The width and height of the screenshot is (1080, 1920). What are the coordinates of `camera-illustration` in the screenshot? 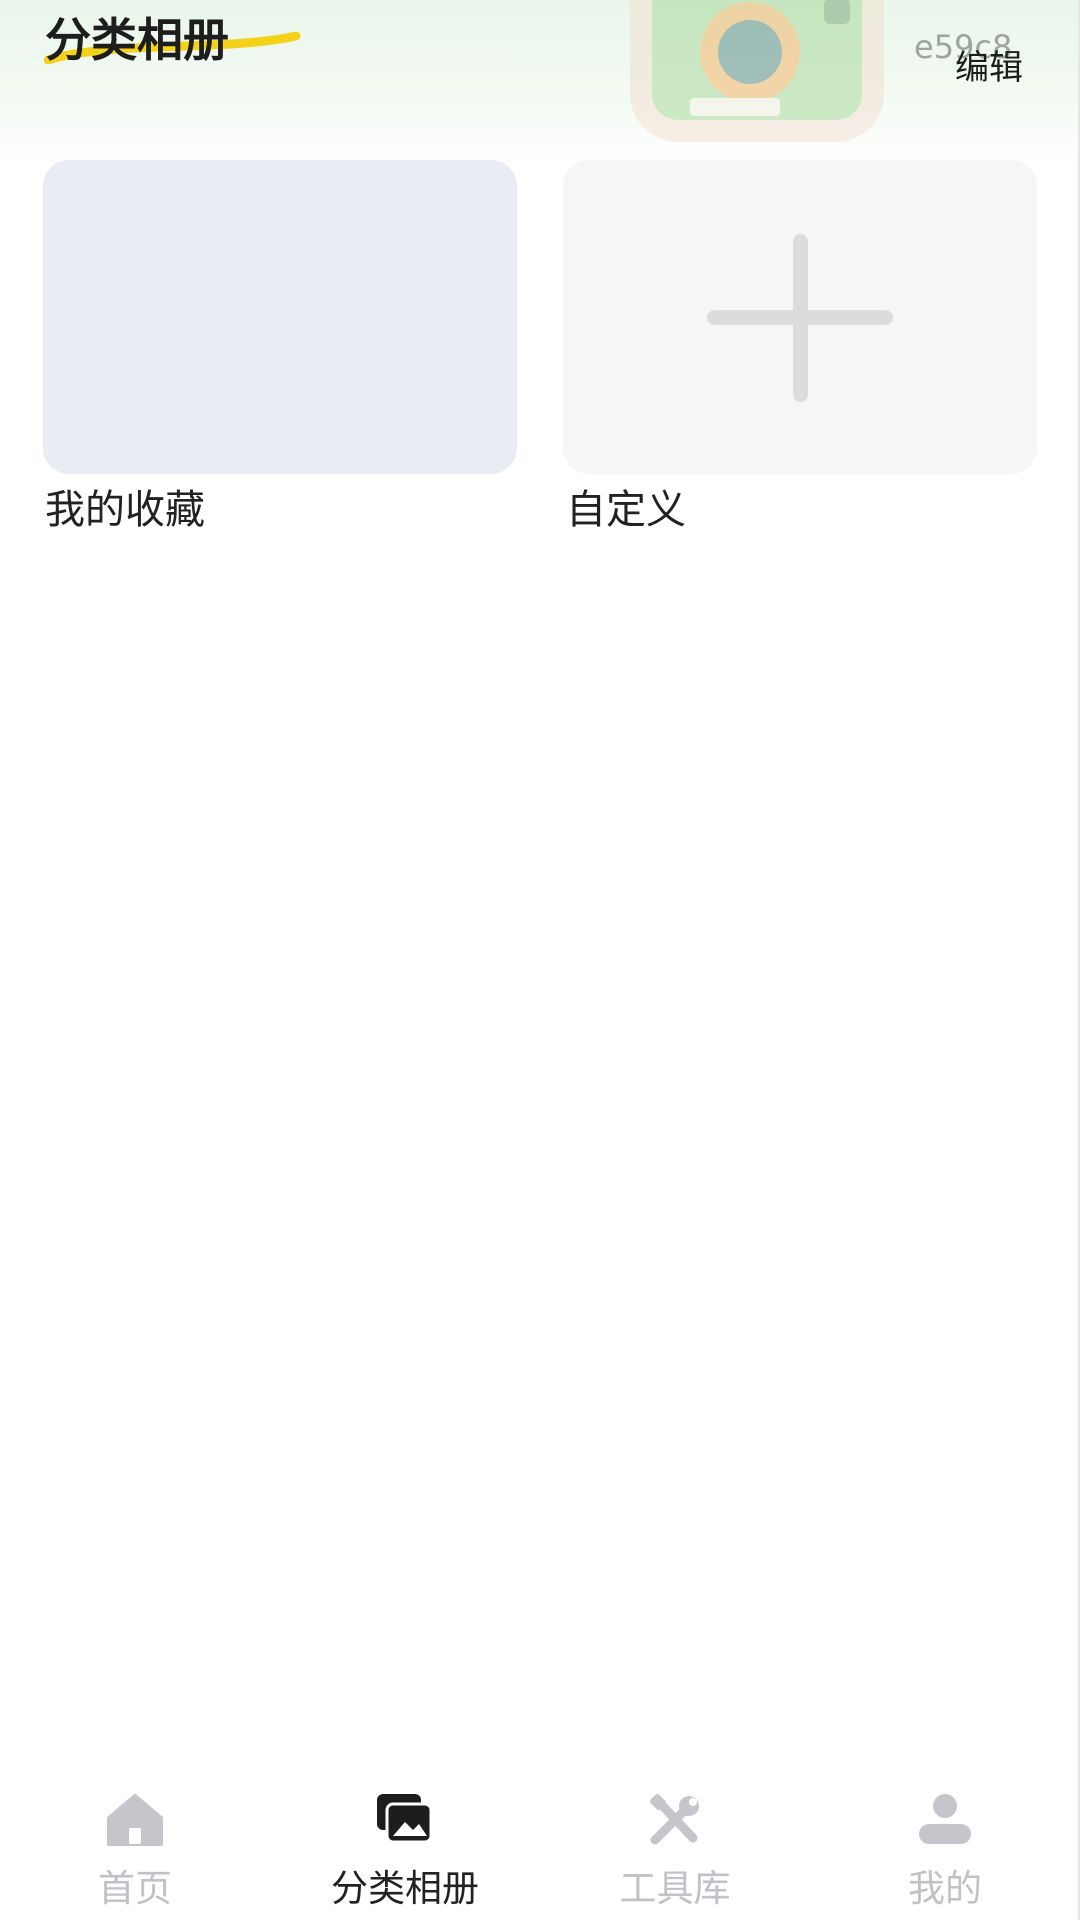 It's located at (757, 80).